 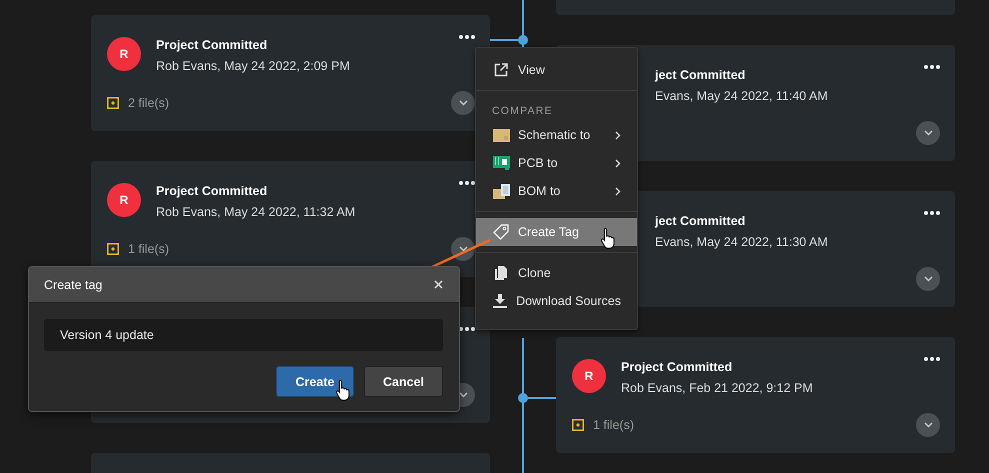 I want to click on schematic-icon, so click(x=501, y=135).